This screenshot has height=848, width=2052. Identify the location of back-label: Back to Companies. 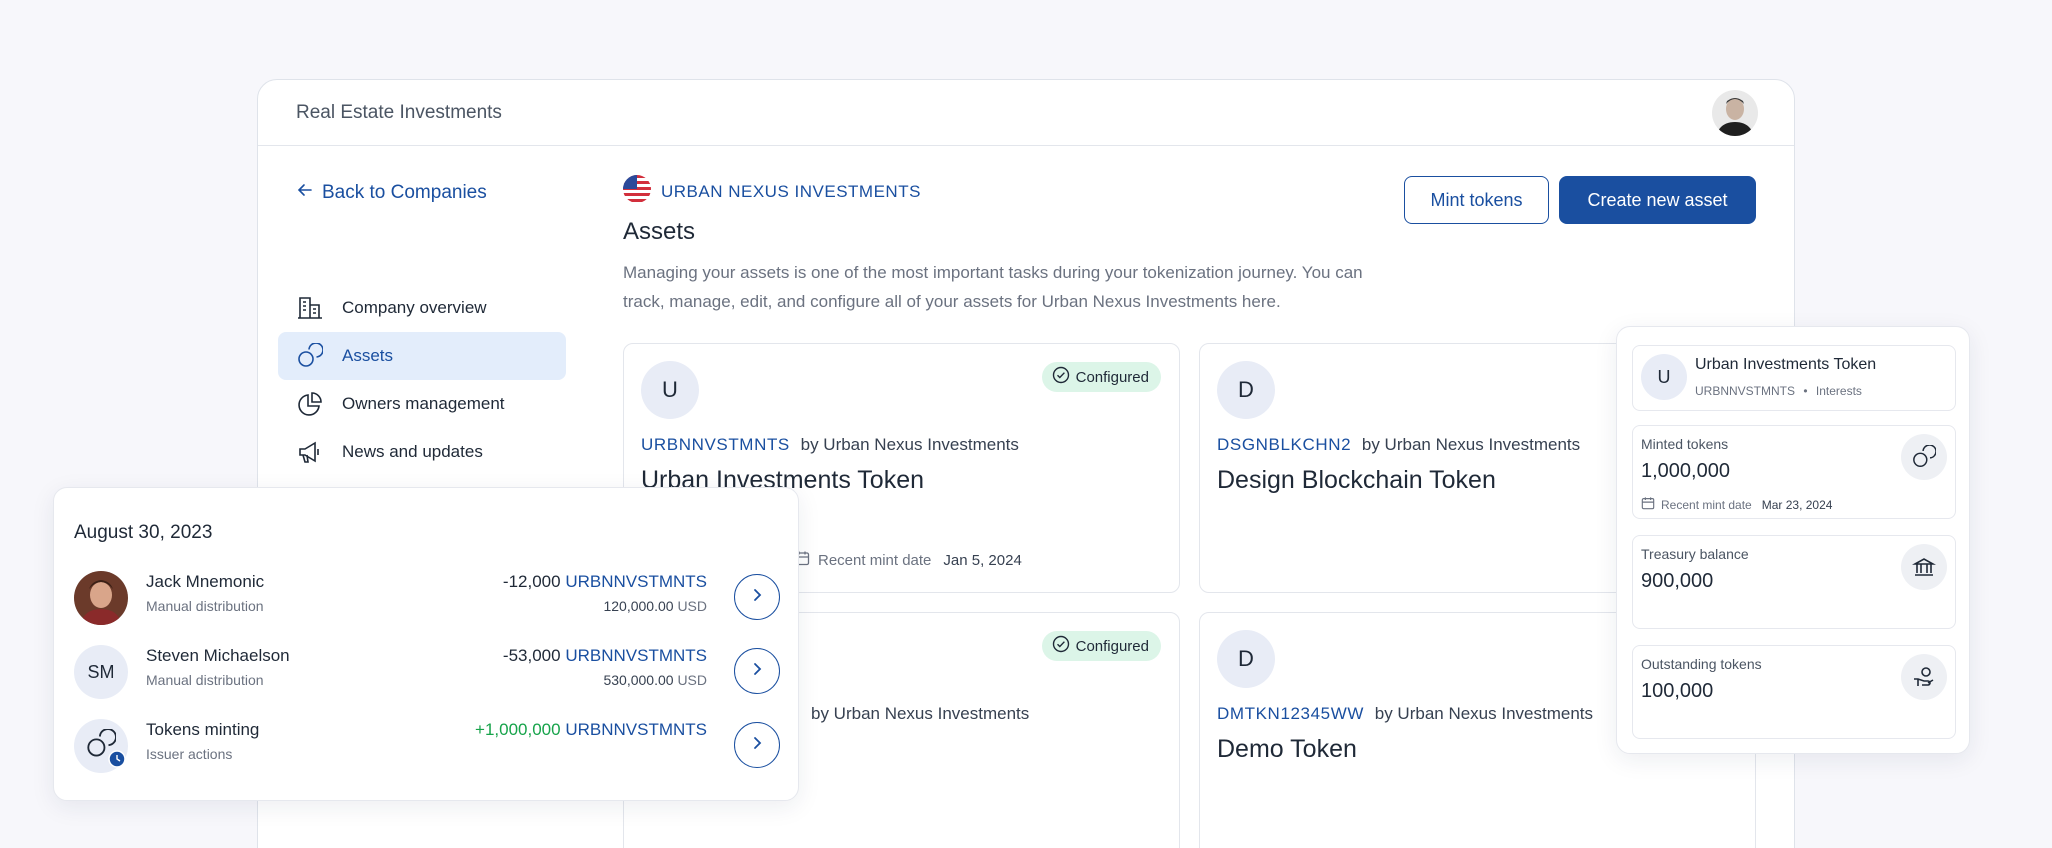
(404, 192).